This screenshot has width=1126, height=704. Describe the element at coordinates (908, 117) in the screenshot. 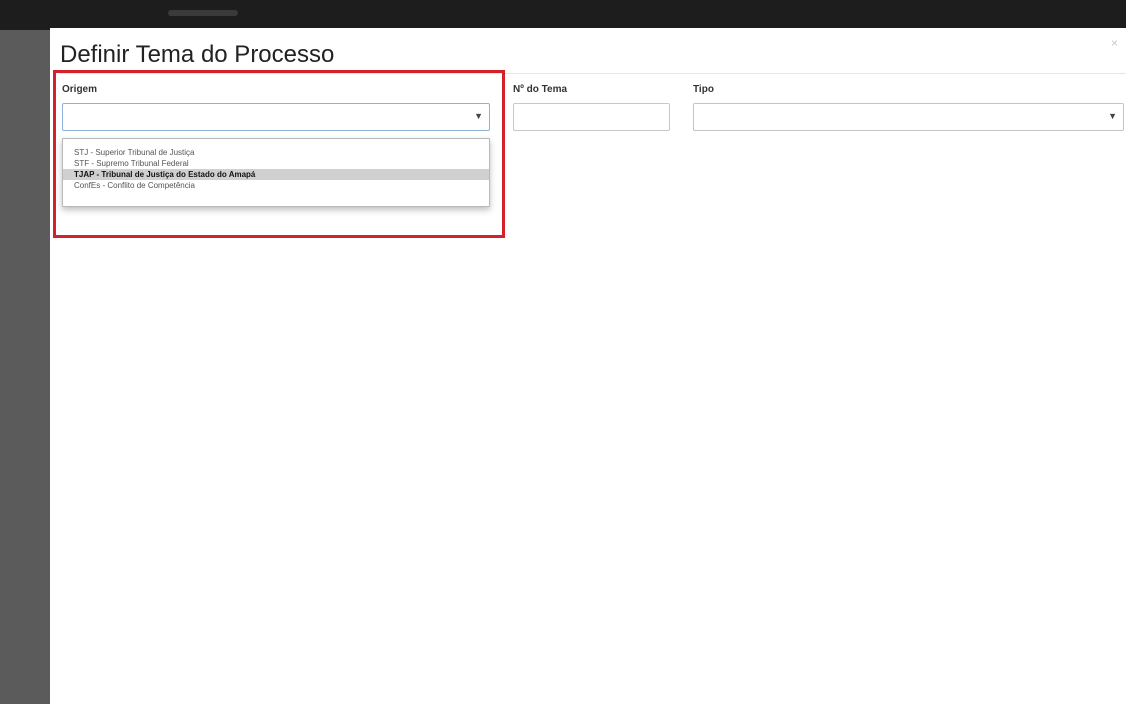

I see `tipo-select: ▼` at that location.